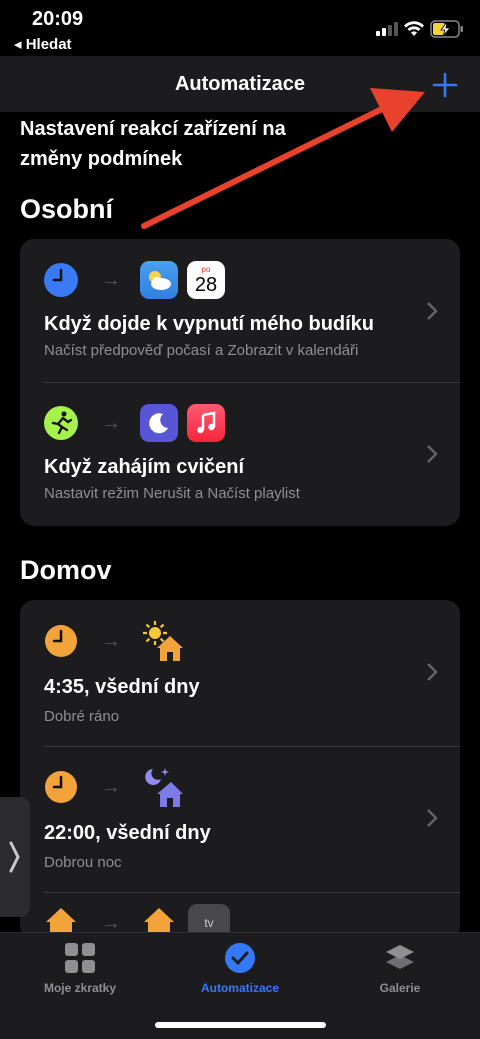  I want to click on cellular-signal-icon, so click(387, 29).